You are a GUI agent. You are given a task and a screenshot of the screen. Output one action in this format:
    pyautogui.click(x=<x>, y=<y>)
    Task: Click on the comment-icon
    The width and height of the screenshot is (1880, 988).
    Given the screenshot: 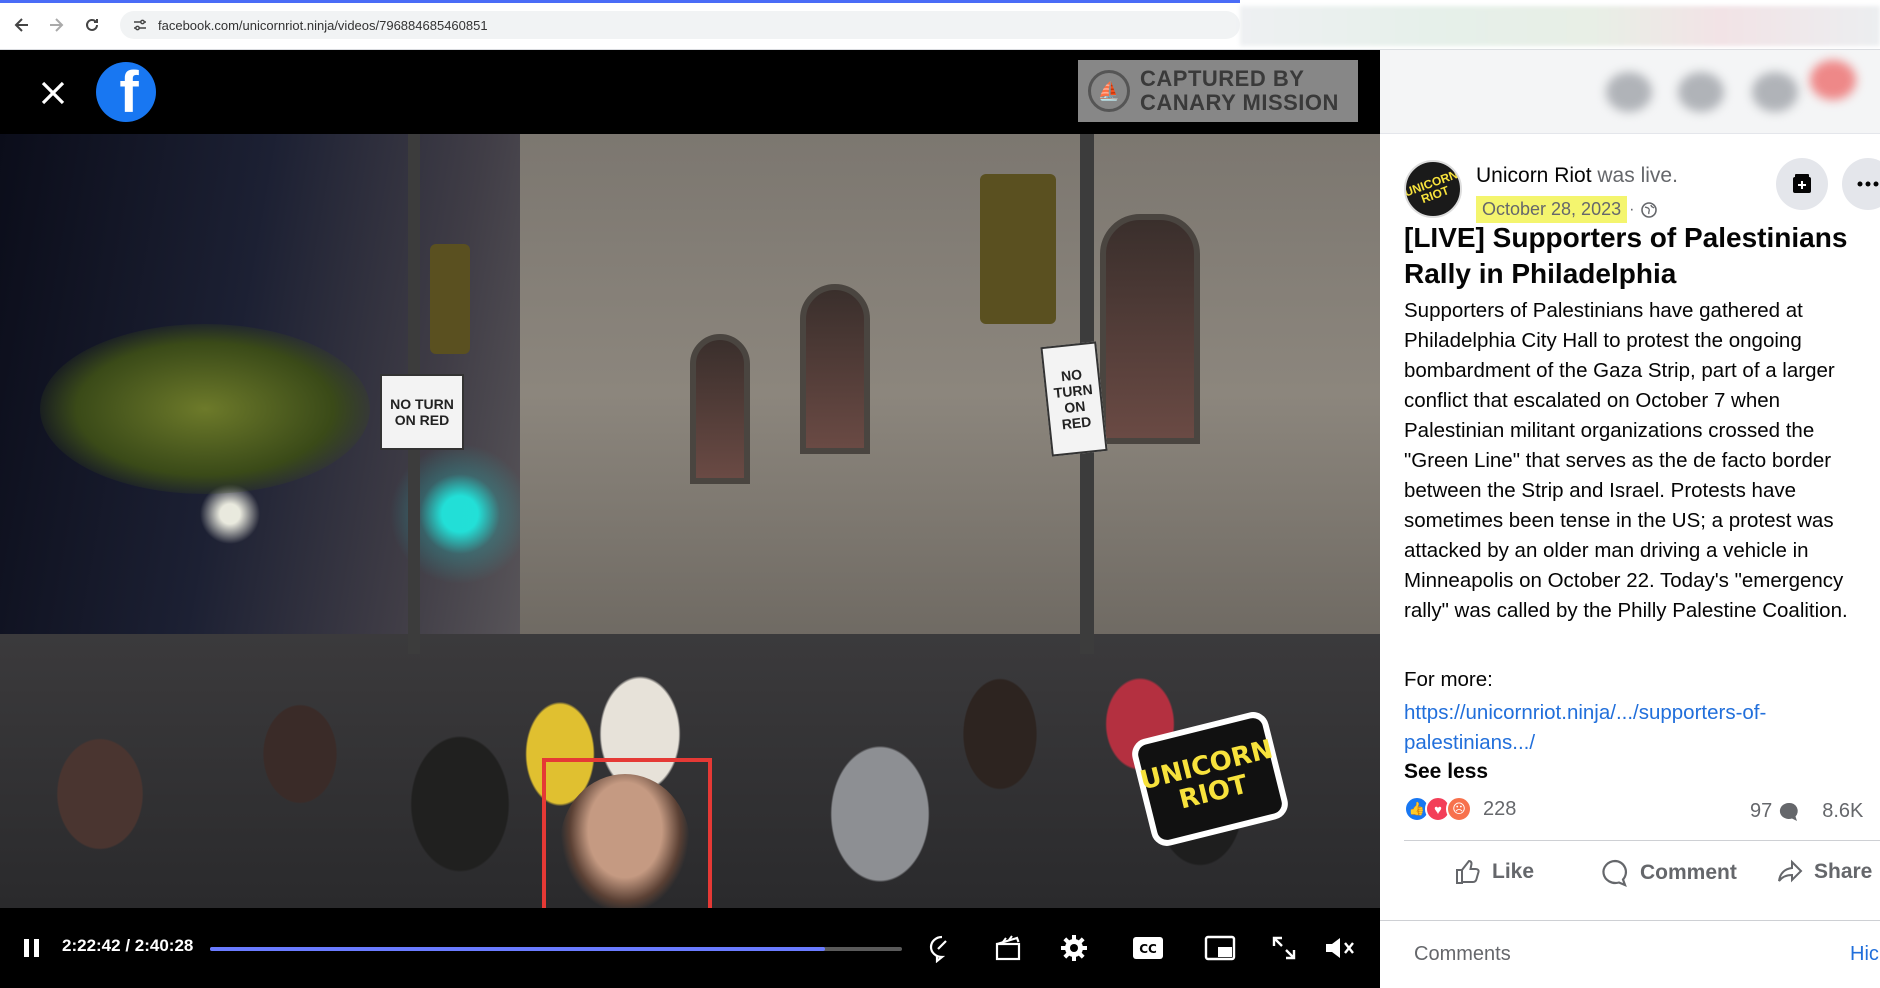 What is the action you would take?
    pyautogui.click(x=1615, y=873)
    